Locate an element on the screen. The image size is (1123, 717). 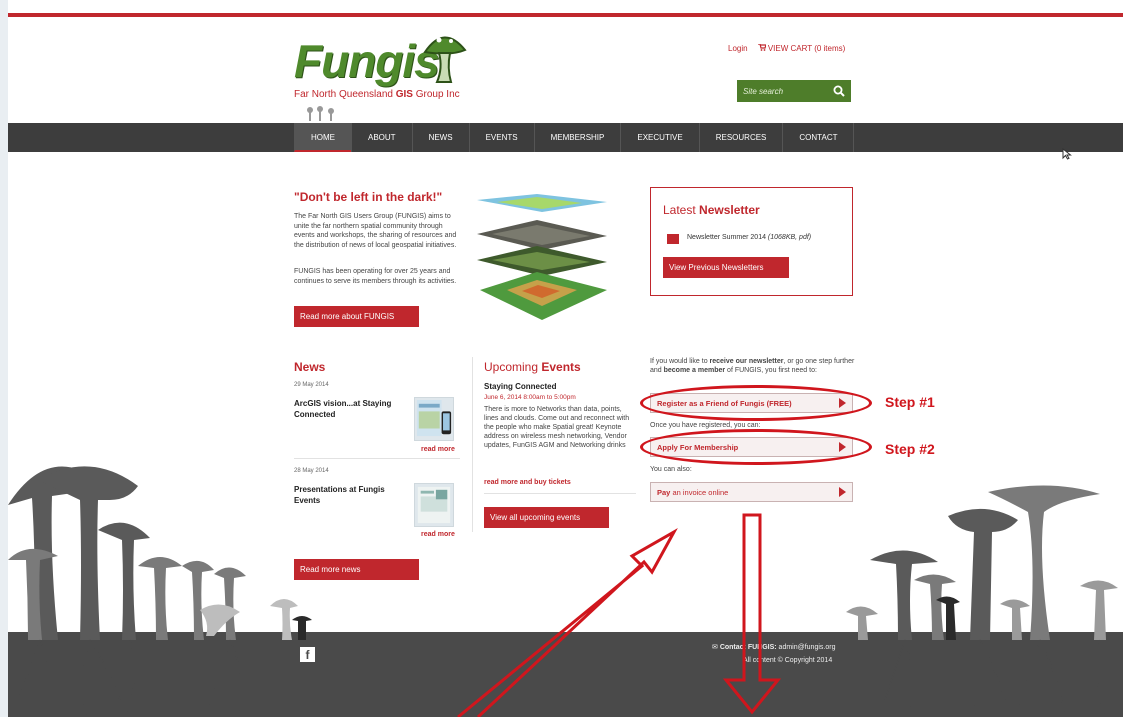
down-arrow-icon is located at coordinates (752, 614).